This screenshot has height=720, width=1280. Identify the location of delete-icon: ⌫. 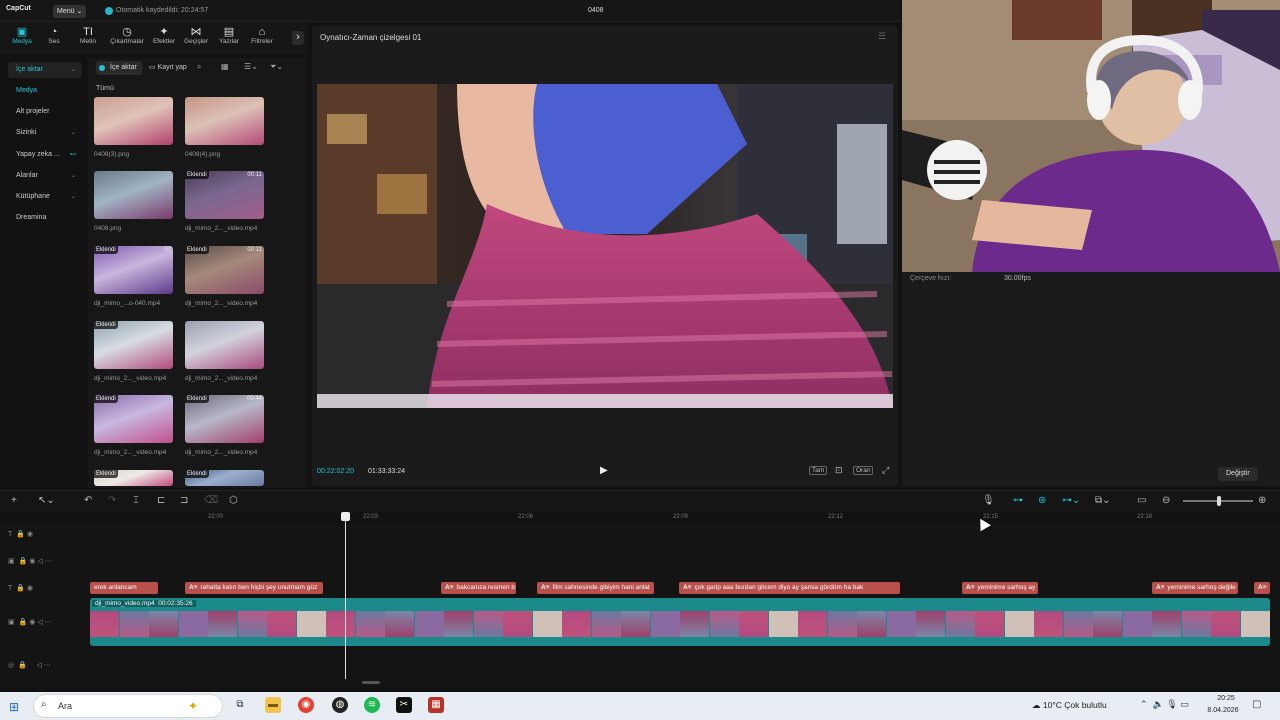
(211, 500).